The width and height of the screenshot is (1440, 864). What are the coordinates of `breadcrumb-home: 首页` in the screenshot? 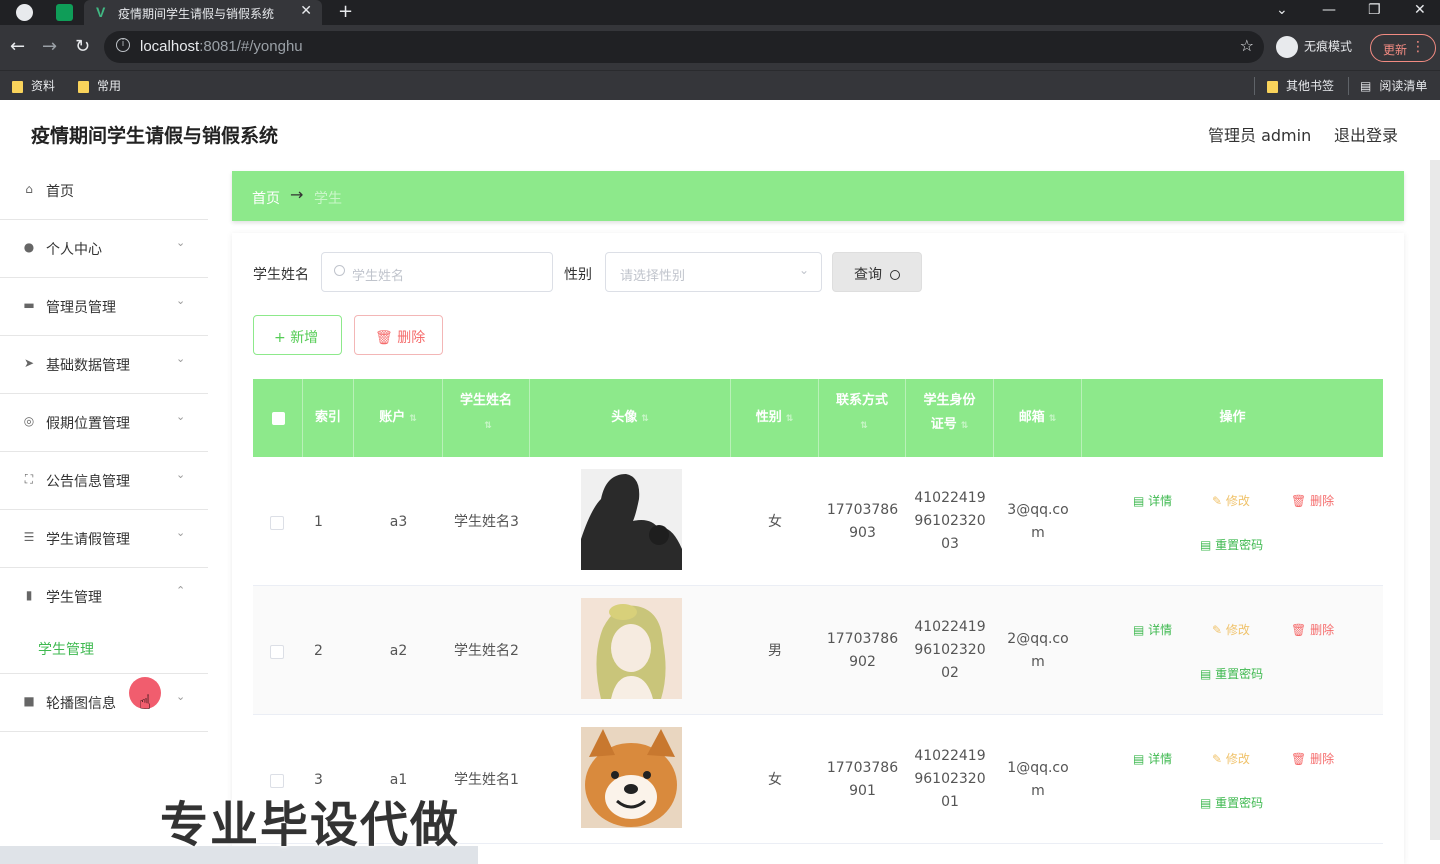 It's located at (266, 198).